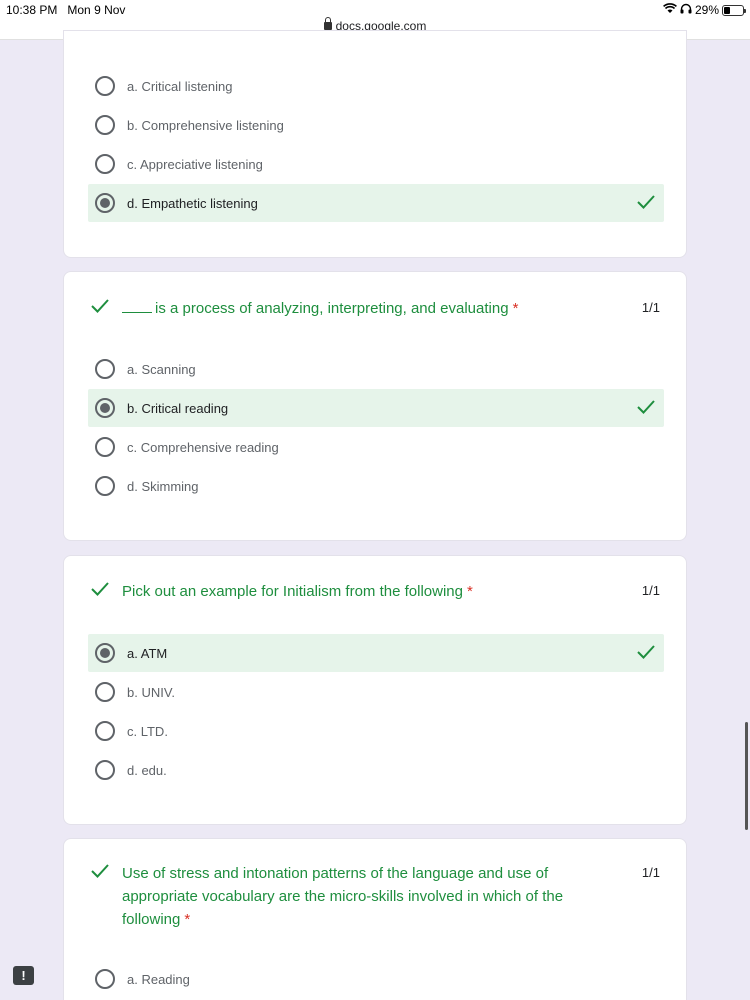 Image resolution: width=750 pixels, height=1000 pixels. What do you see at coordinates (161, 369) in the screenshot?
I see `option-label: a. Scanning` at bounding box center [161, 369].